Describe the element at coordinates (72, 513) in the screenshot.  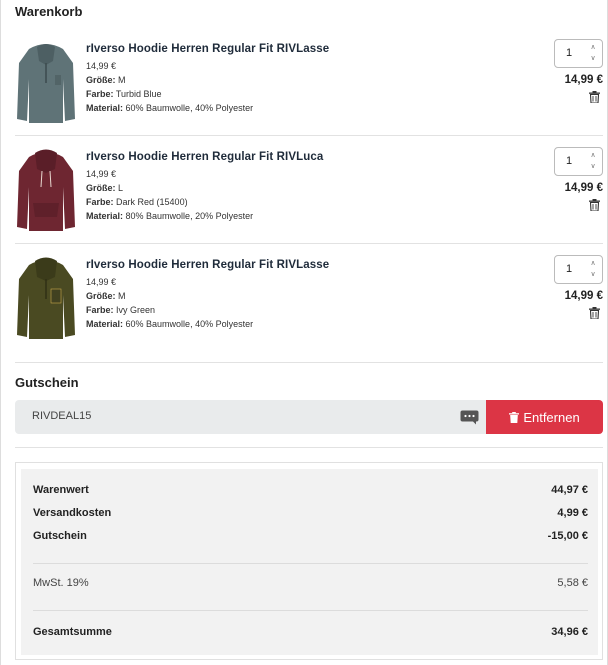
I see `summary-shipping-label: Versandkosten` at that location.